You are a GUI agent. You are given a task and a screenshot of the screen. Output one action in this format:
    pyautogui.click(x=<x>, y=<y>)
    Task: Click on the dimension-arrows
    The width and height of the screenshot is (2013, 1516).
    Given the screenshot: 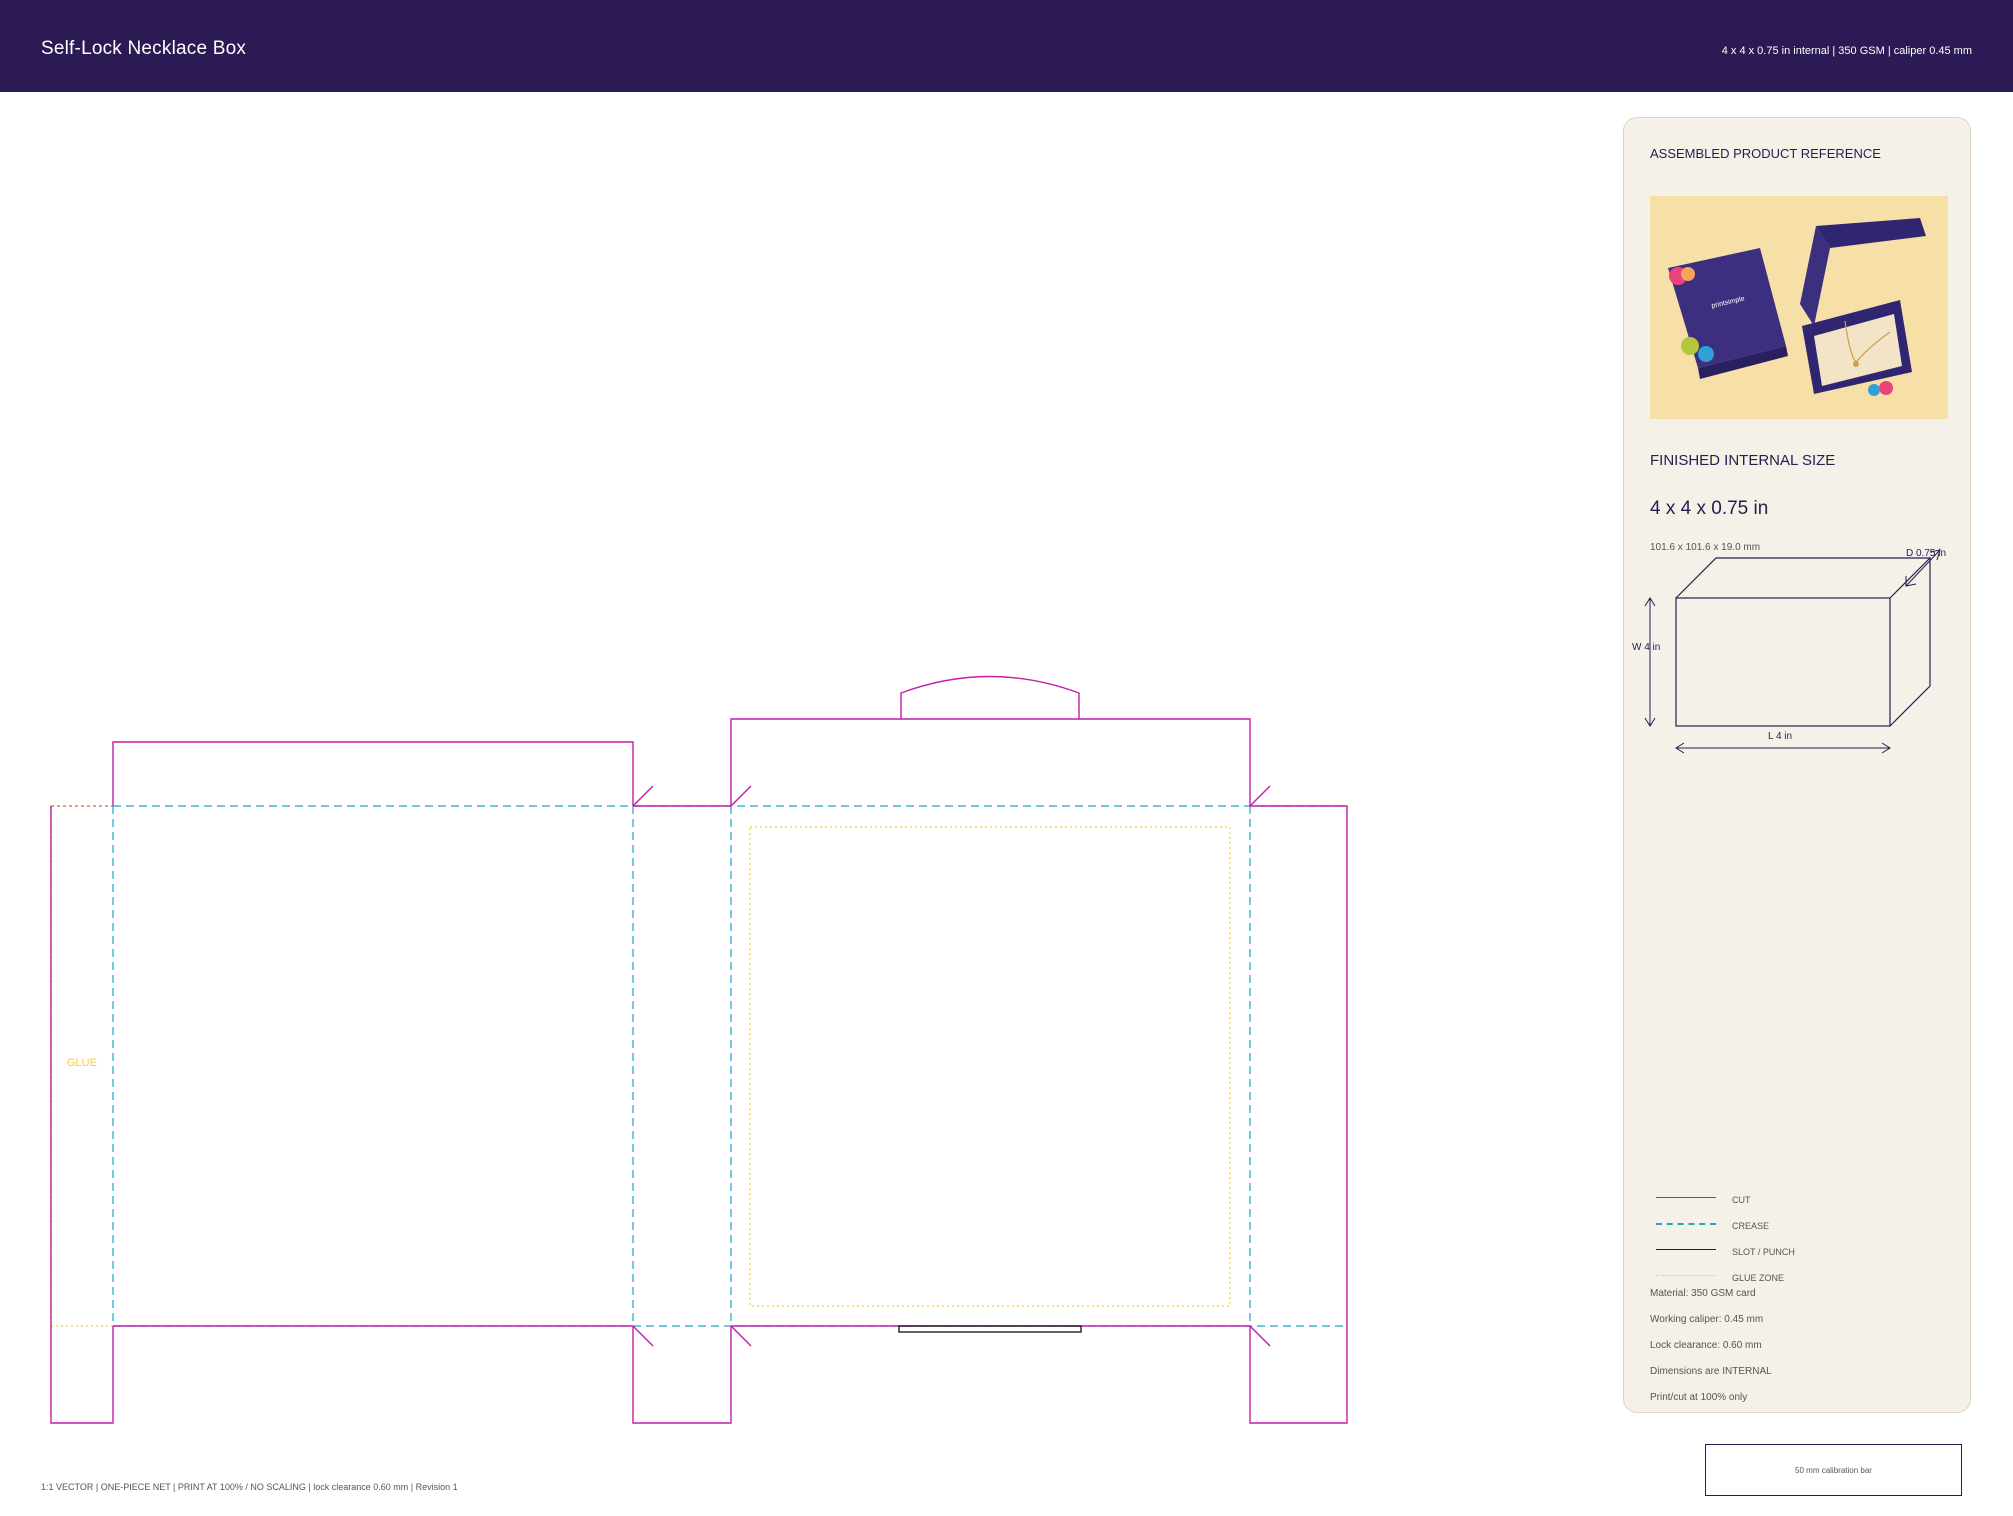 What is the action you would take?
    pyautogui.click(x=1792, y=651)
    